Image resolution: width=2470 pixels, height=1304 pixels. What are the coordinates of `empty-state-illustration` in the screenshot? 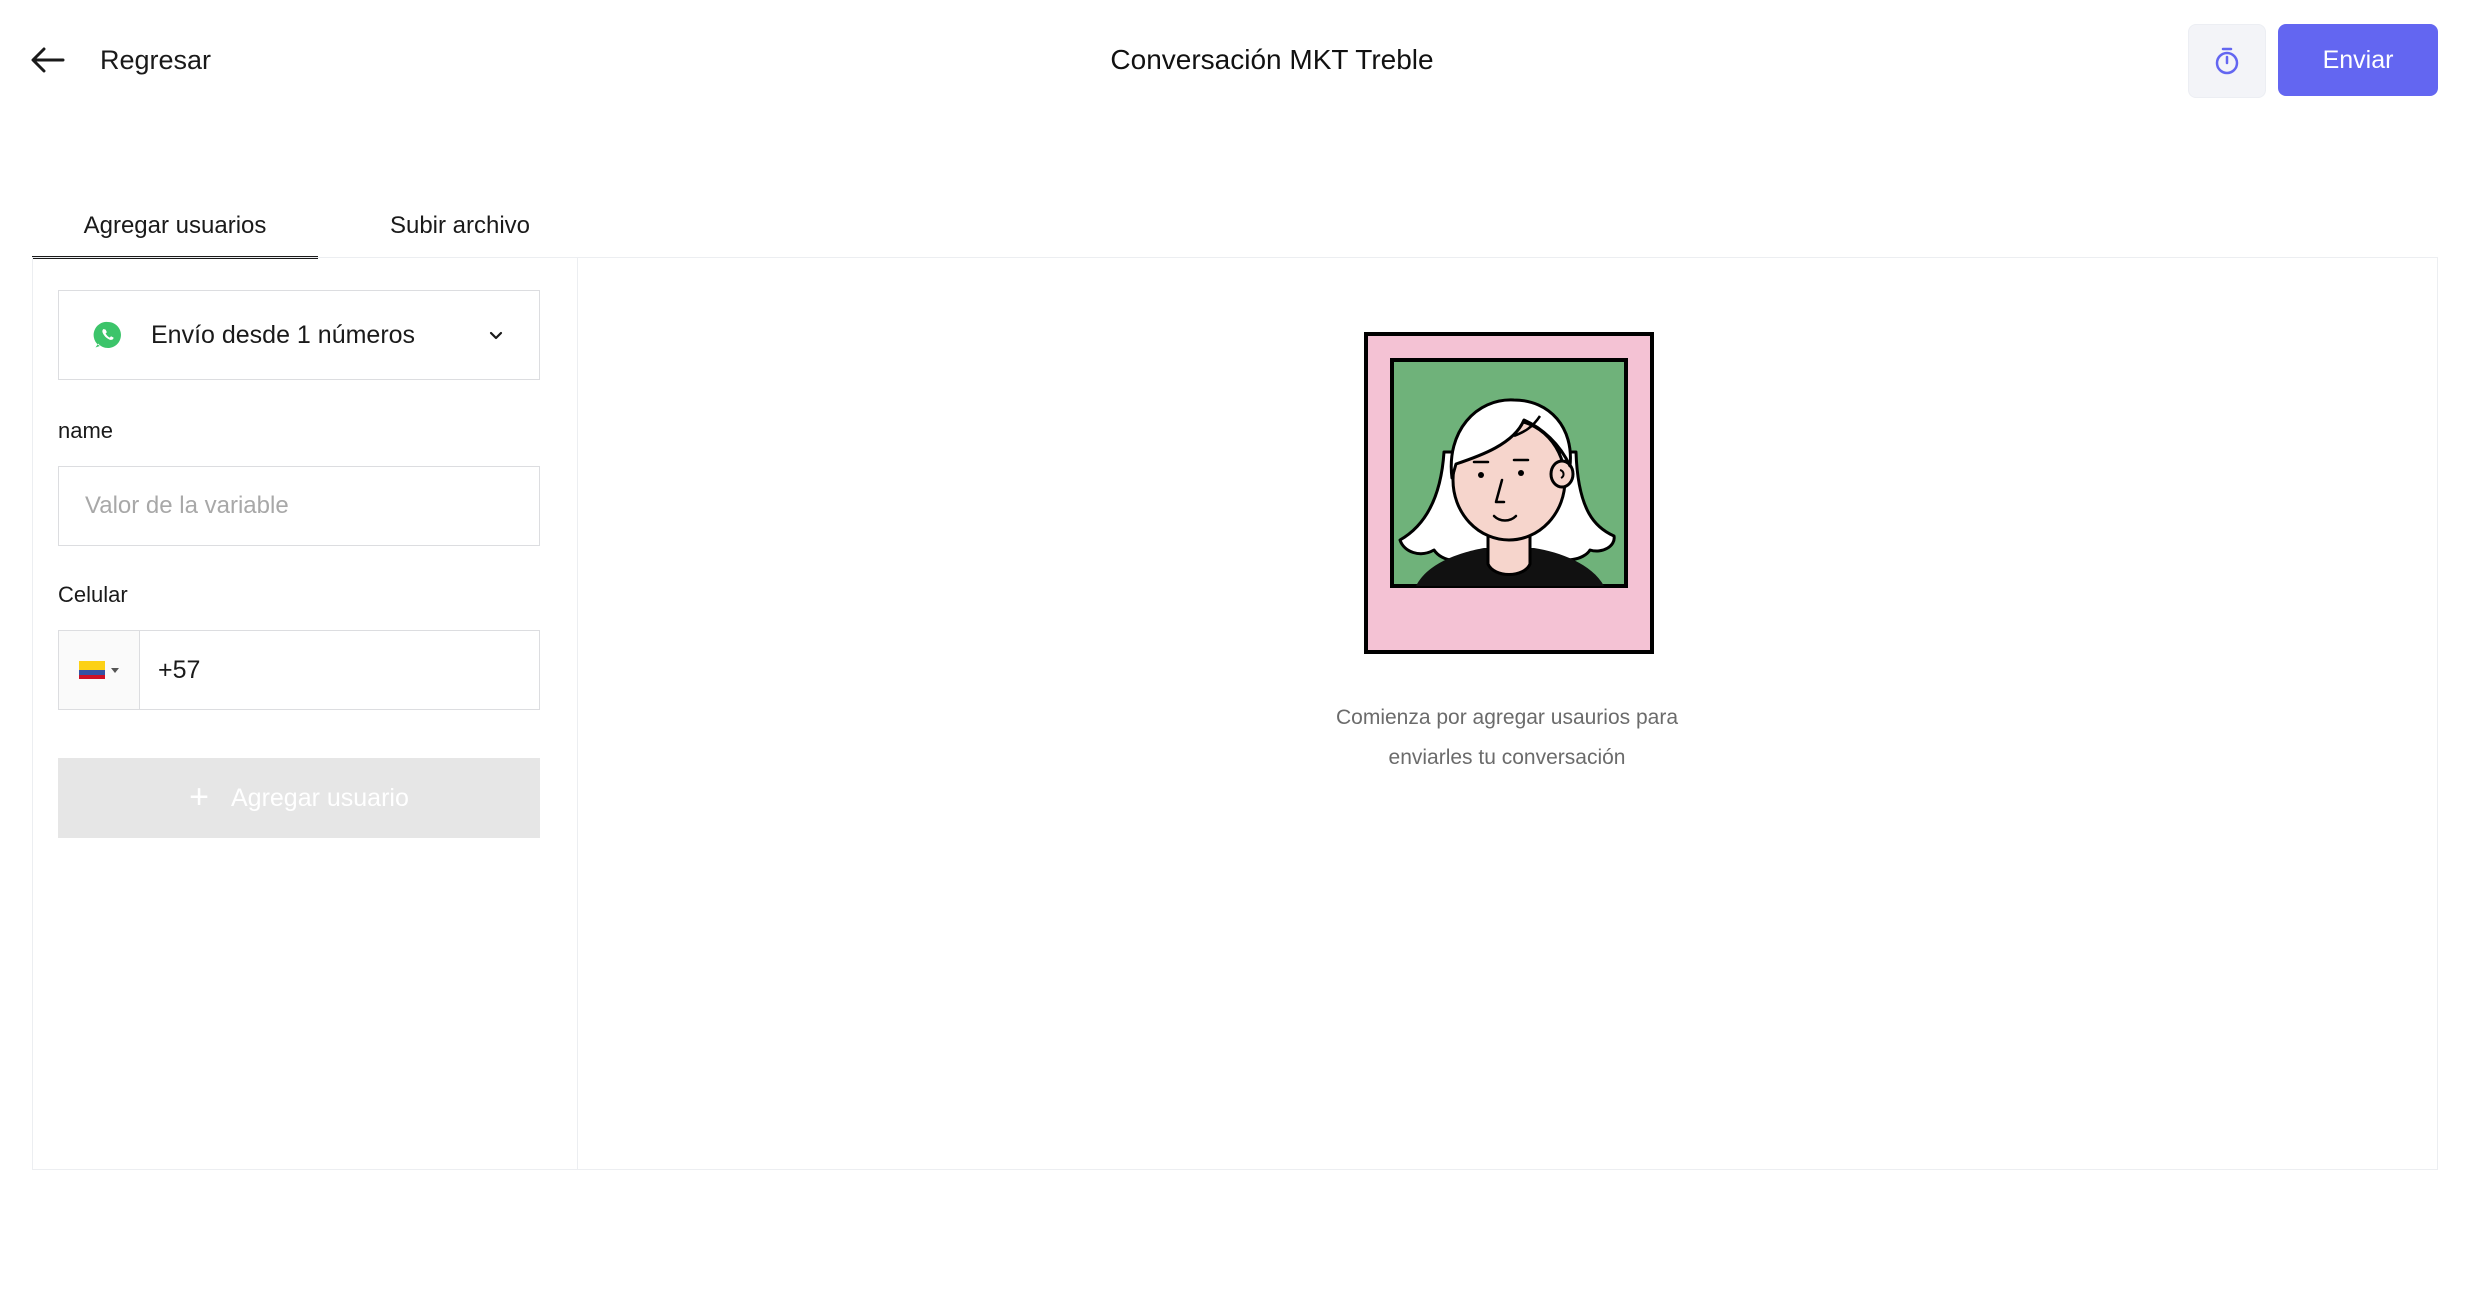 It's located at (1509, 493).